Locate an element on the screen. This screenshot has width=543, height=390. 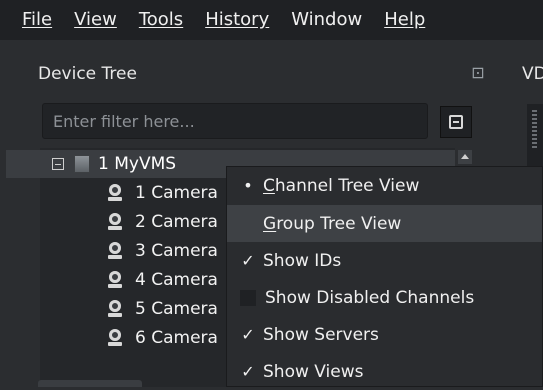
menu-help-label: Help is located at coordinates (405, 19).